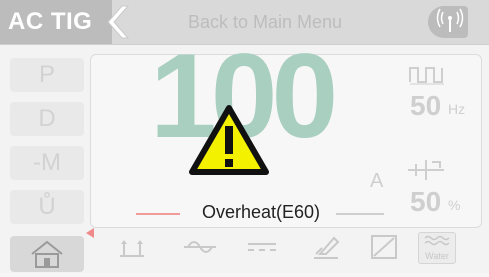 This screenshot has height=277, width=489. I want to click on left-sidebar: P D -M Ů, so click(42, 163).